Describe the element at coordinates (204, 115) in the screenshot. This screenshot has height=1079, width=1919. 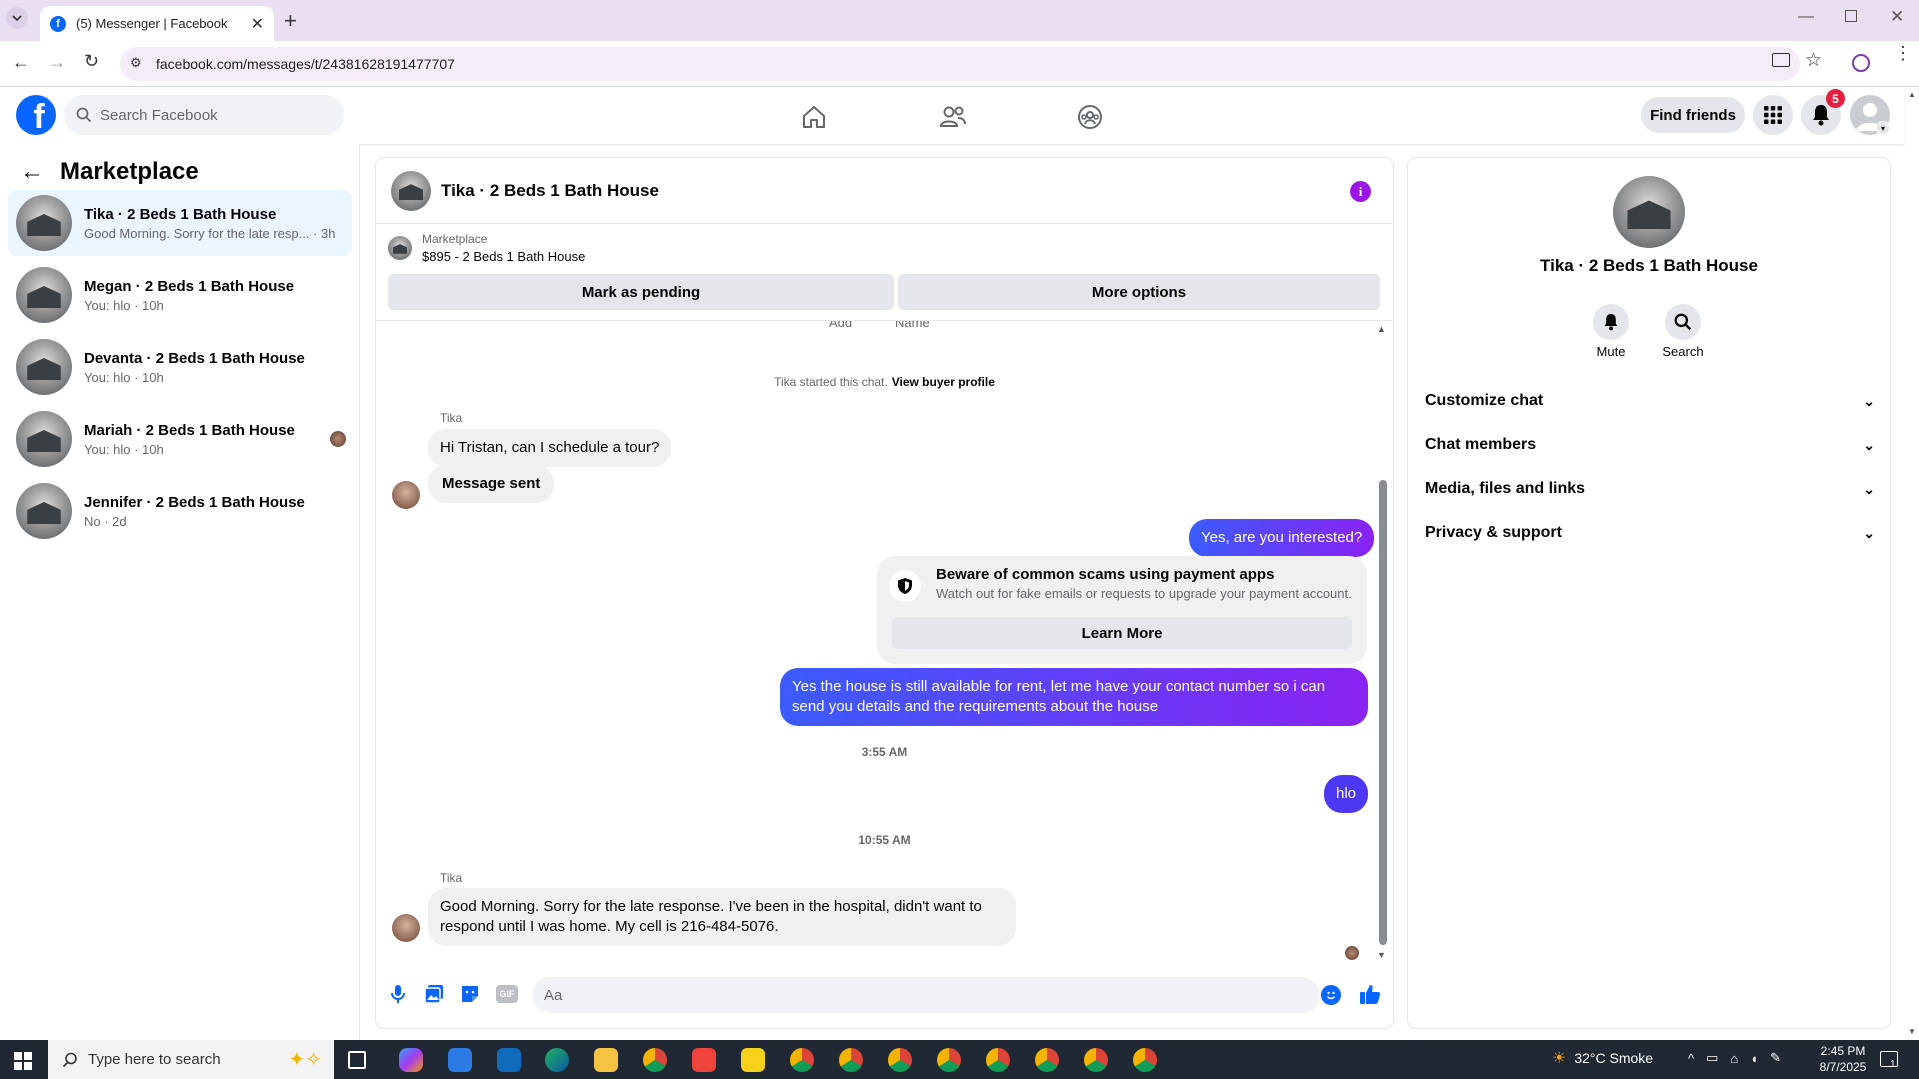
I see `search-facebook-input: Search Facebook` at that location.